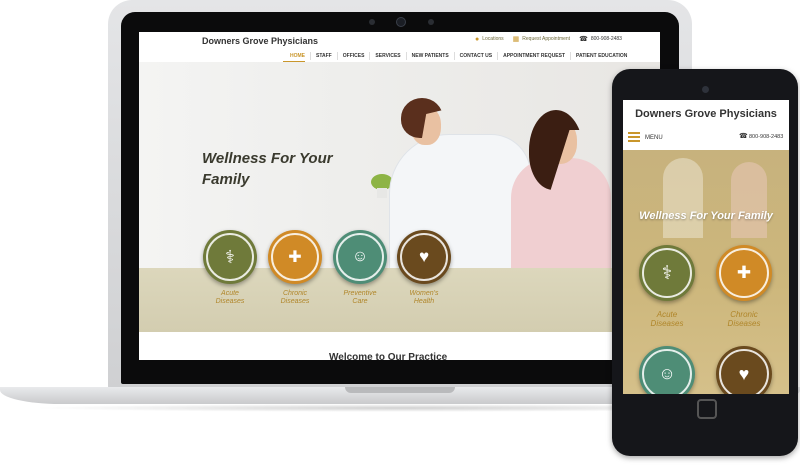 The width and height of the screenshot is (800, 469). I want to click on phone-camera-icon, so click(705, 89).